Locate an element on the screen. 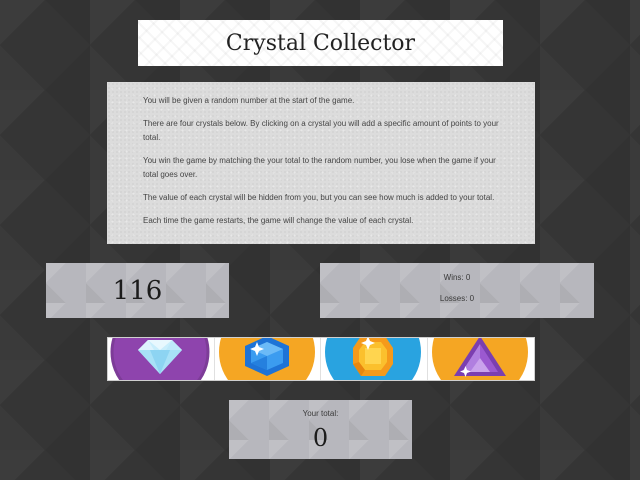 This screenshot has width=640, height=480. orange-gem-icon is located at coordinates (373, 359).